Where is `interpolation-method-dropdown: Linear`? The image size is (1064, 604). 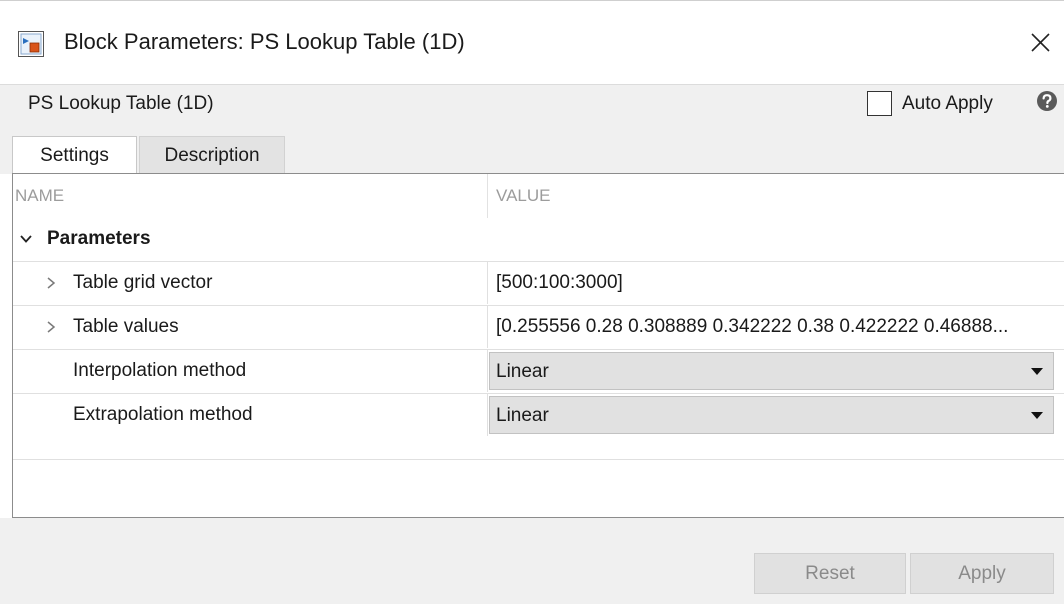
interpolation-method-dropdown: Linear is located at coordinates (771, 371).